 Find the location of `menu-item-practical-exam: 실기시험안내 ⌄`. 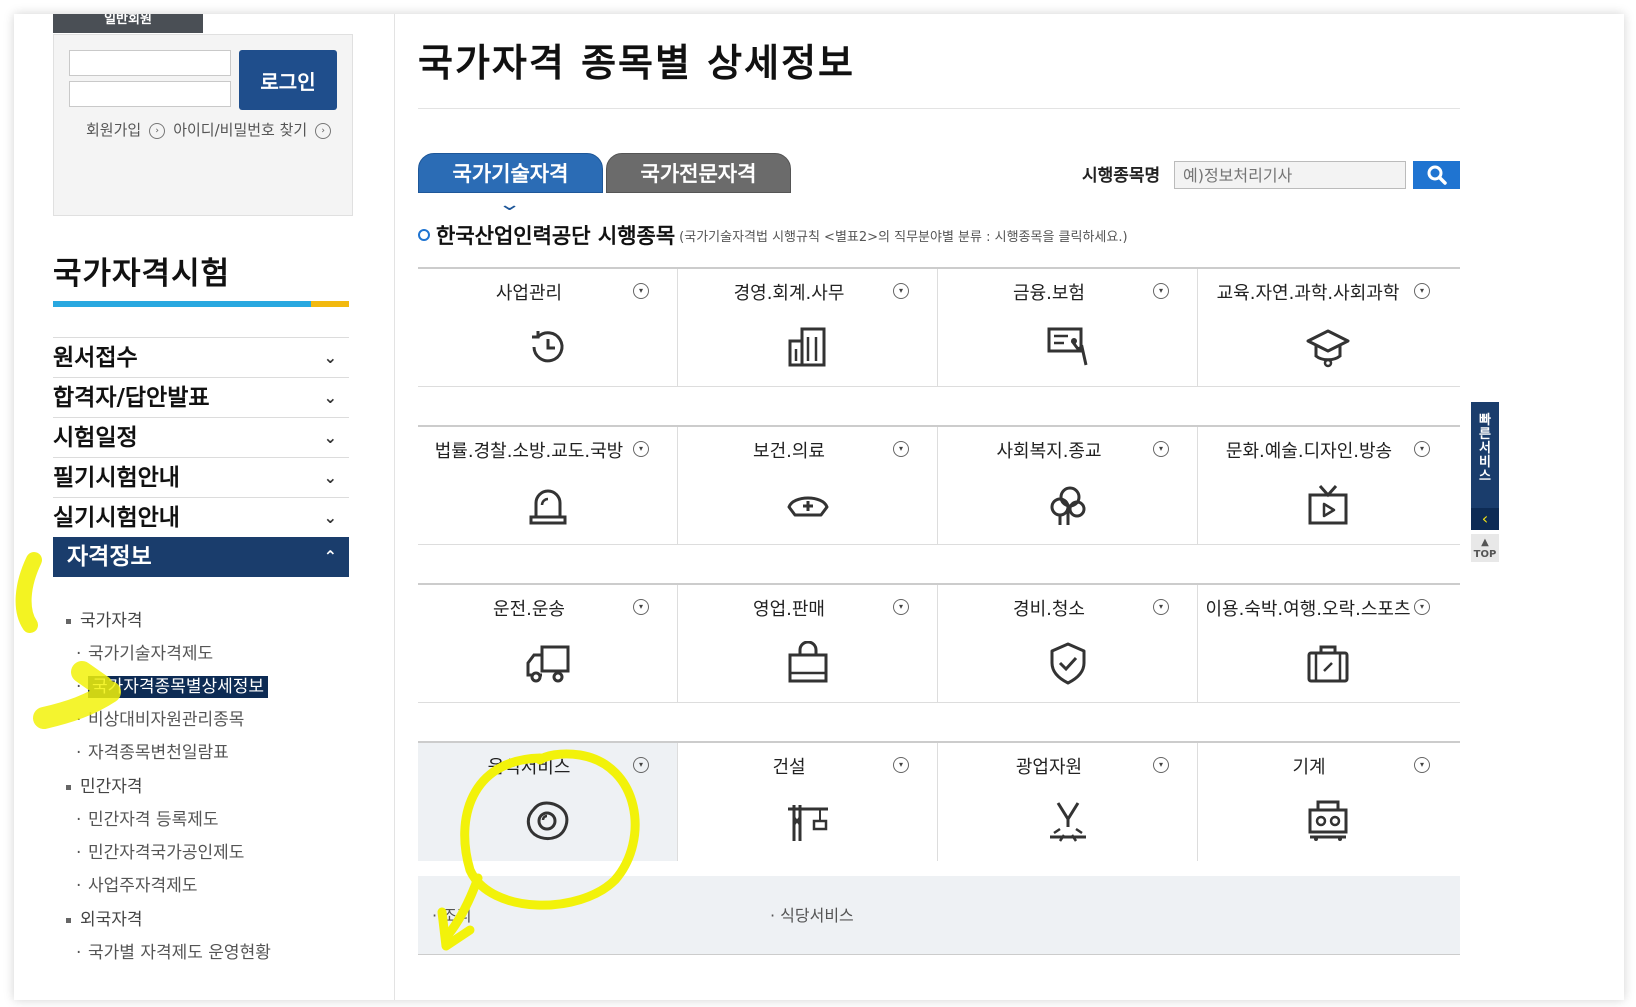

menu-item-practical-exam: 실기시험안내 ⌄ is located at coordinates (201, 517).